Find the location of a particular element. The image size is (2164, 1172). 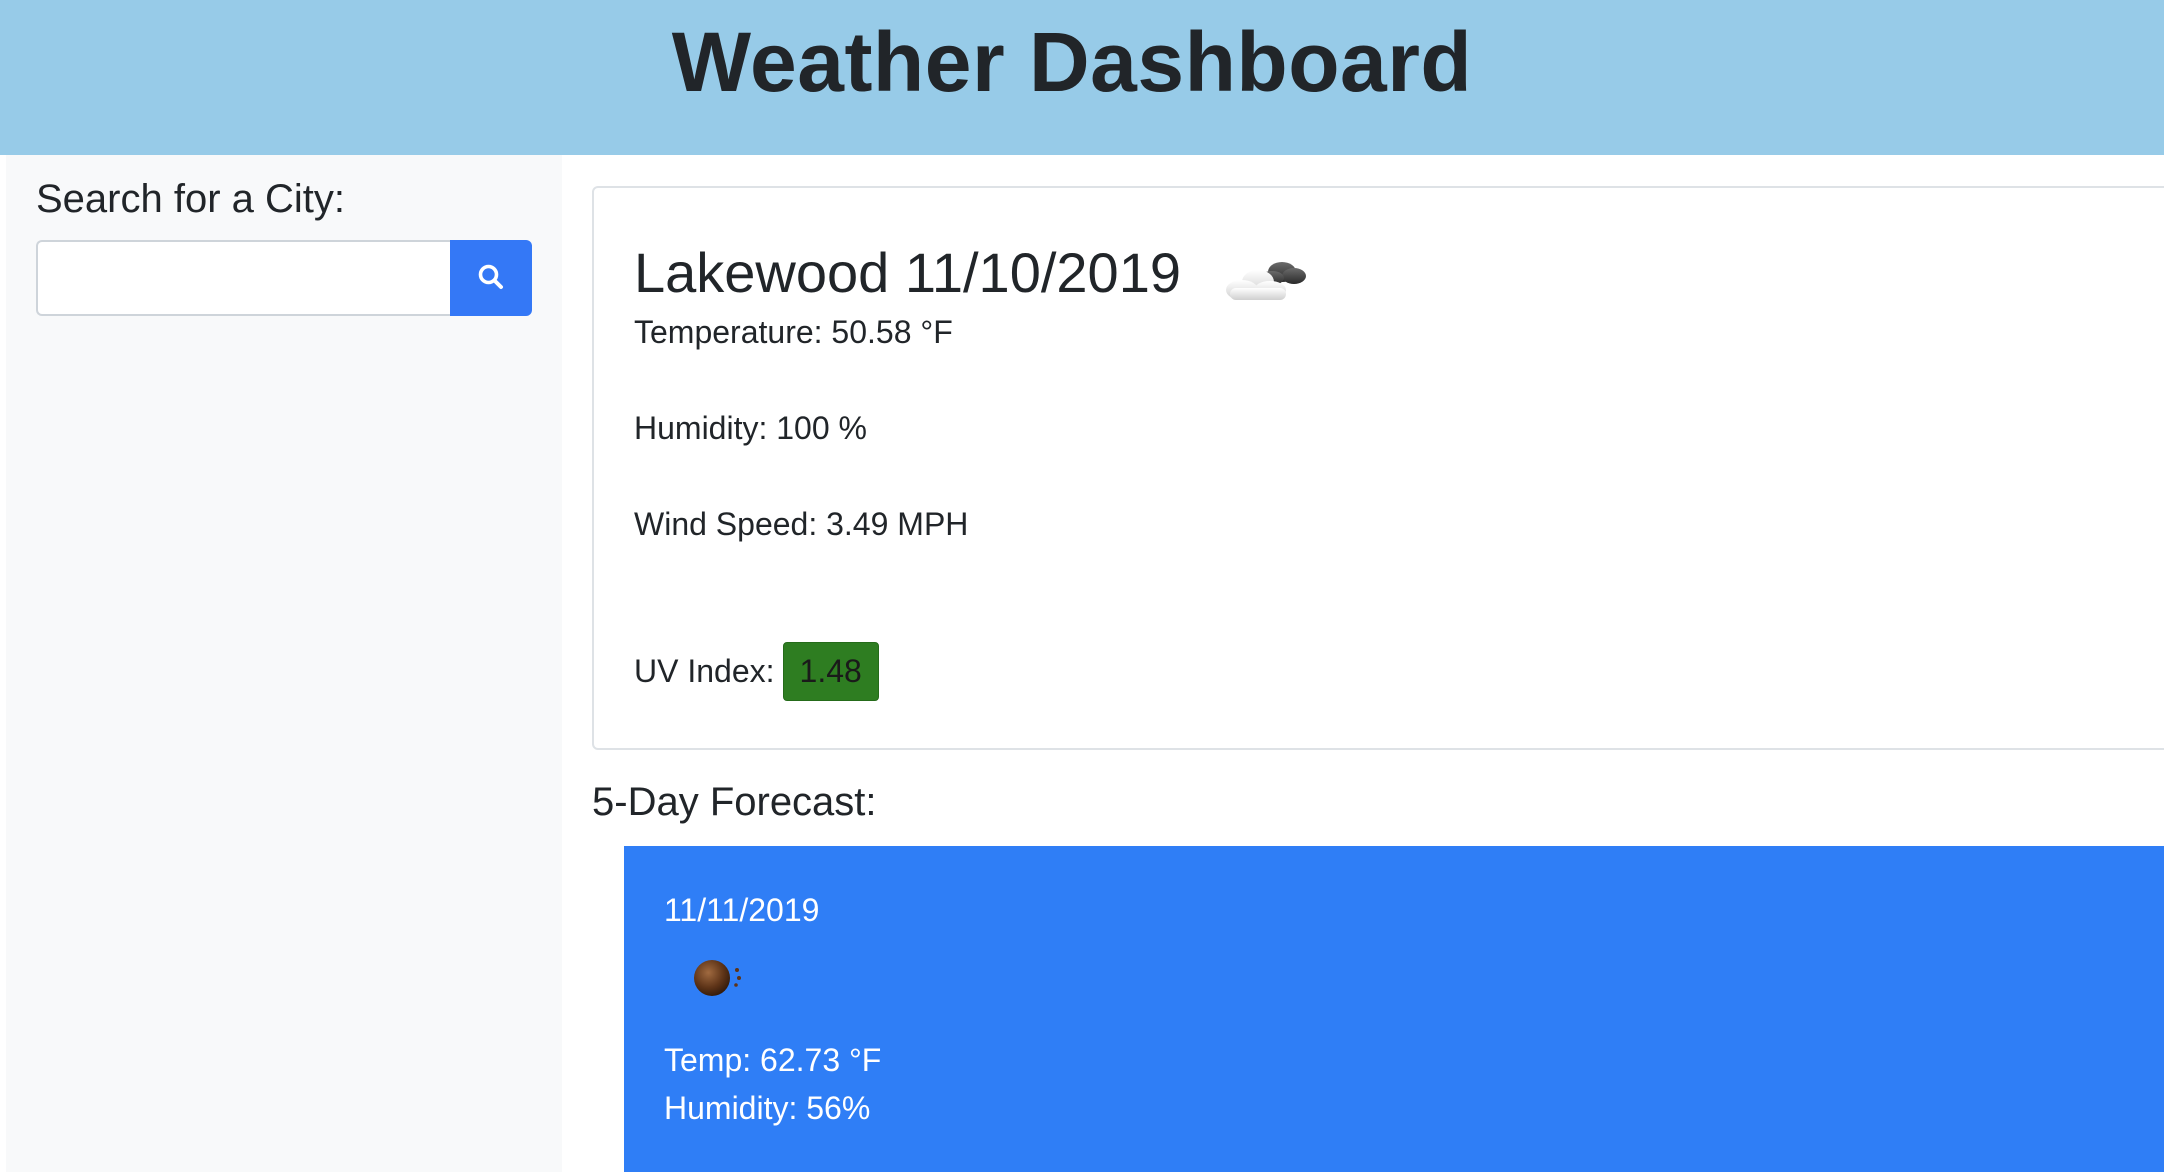

page-header: Weather Dashboard is located at coordinates (1082, 77).